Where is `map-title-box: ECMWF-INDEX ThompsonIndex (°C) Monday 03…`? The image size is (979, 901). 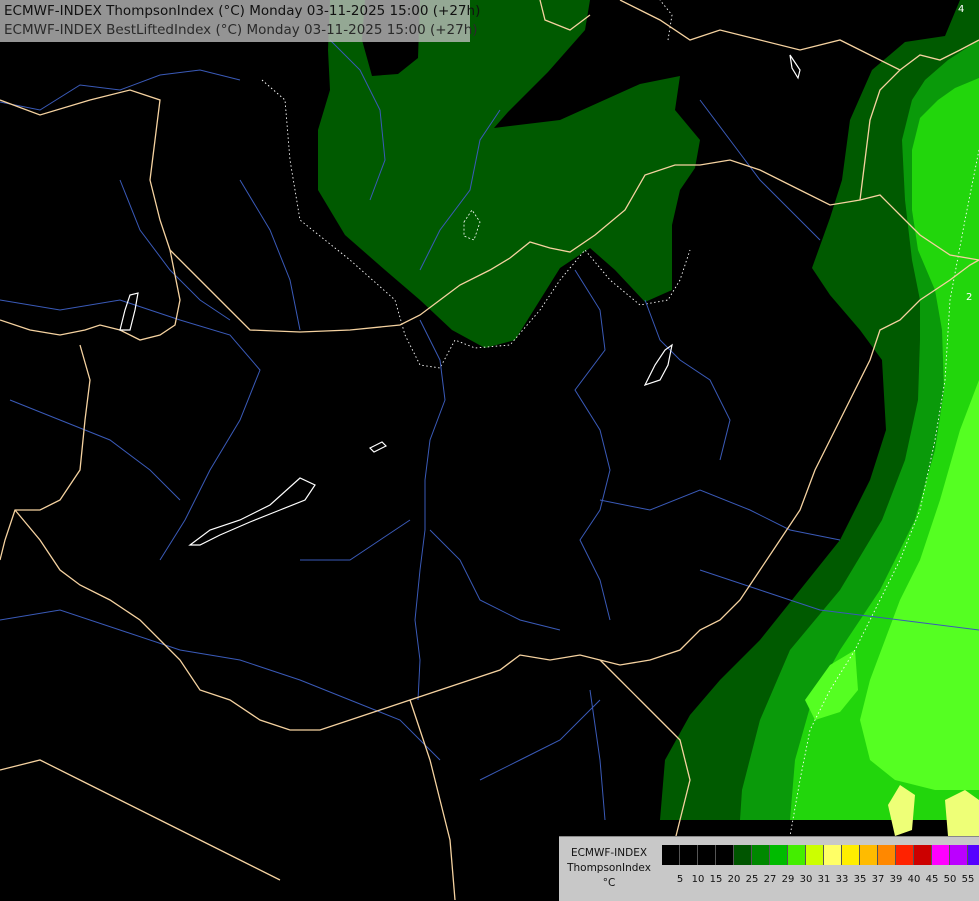 map-title-box: ECMWF-INDEX ThompsonIndex (°C) Monday 03… is located at coordinates (240, 21).